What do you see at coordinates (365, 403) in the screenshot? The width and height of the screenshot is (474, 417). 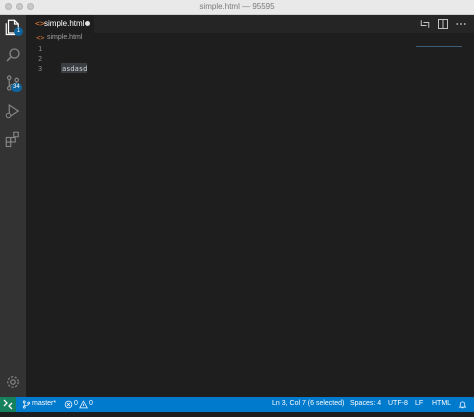 I see `indentation-status: Spaces: 4` at bounding box center [365, 403].